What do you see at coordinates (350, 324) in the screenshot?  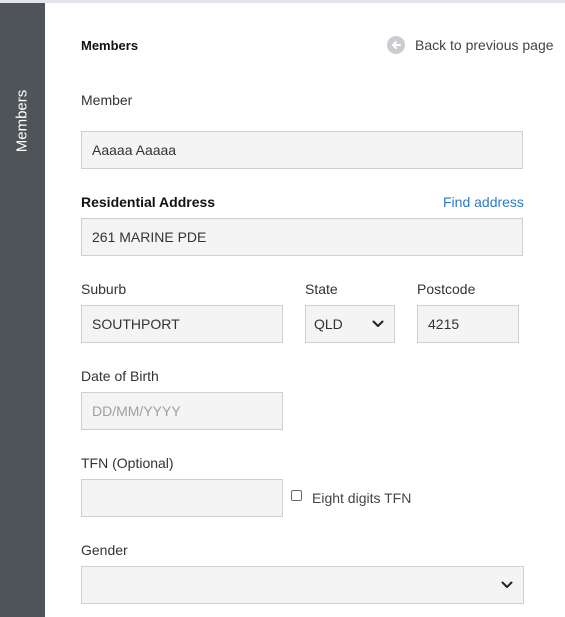 I see `state-select: QLD` at bounding box center [350, 324].